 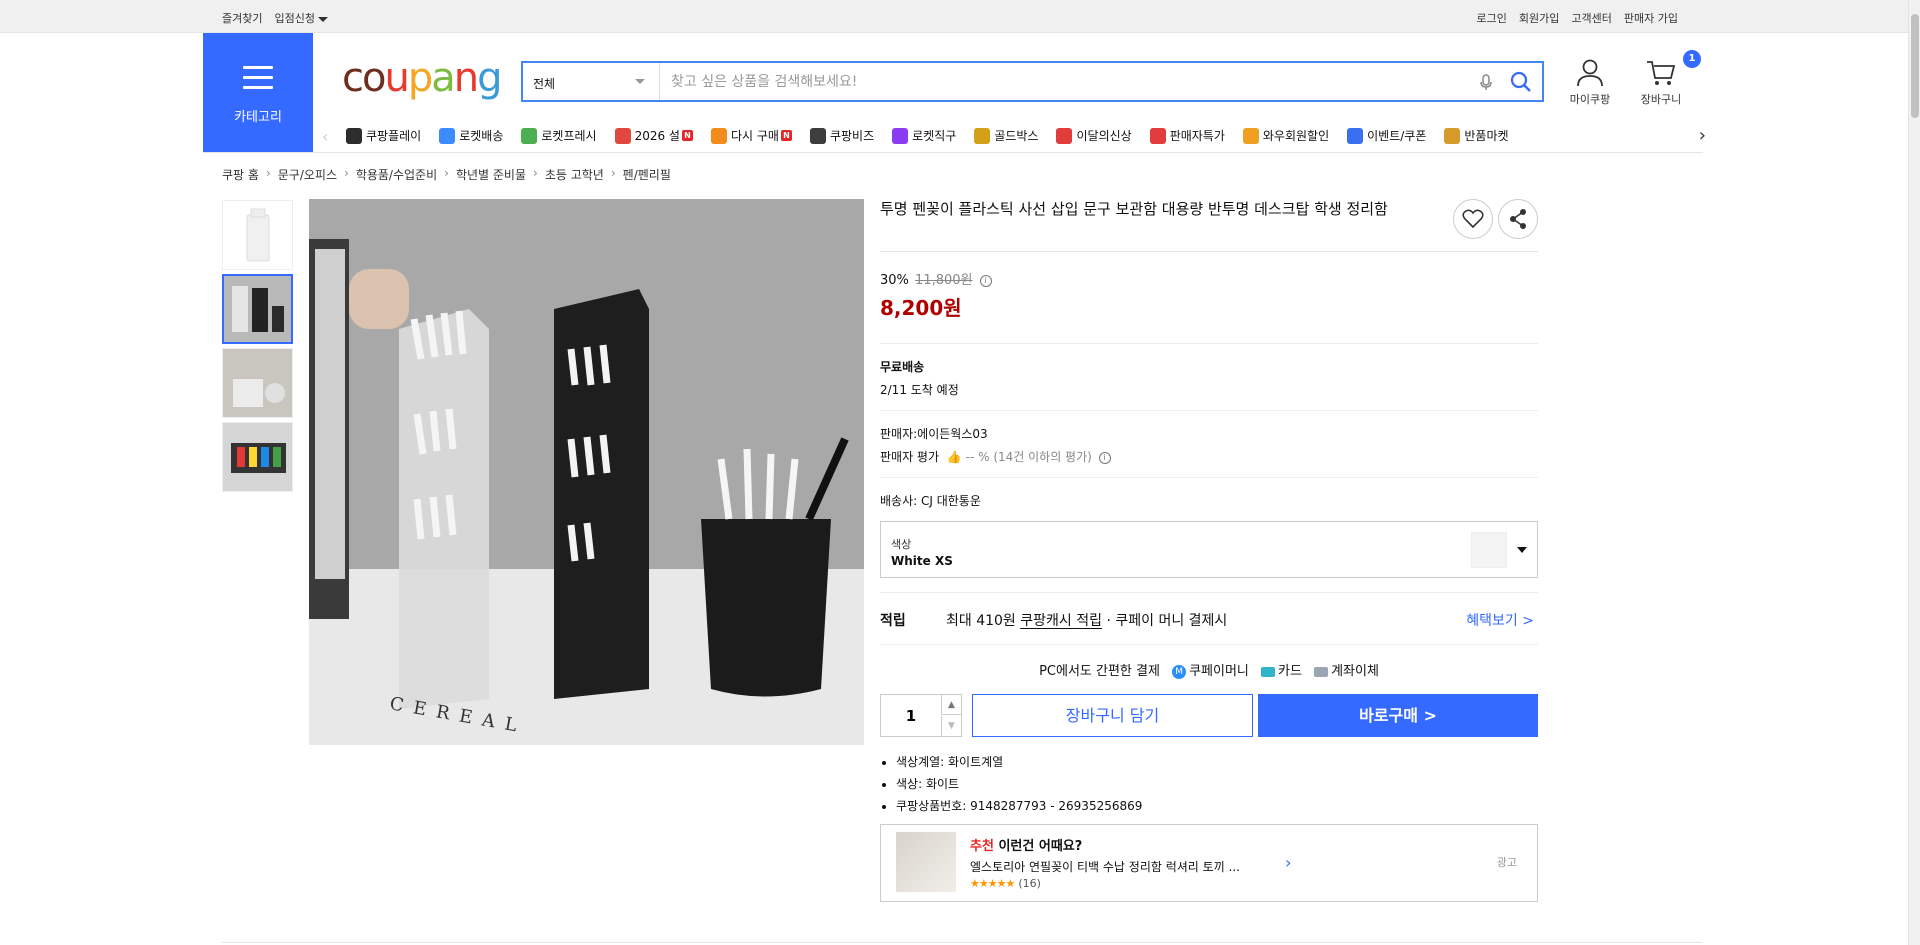 I want to click on gnb-item-5: 쿠팡비즈, so click(x=841, y=135).